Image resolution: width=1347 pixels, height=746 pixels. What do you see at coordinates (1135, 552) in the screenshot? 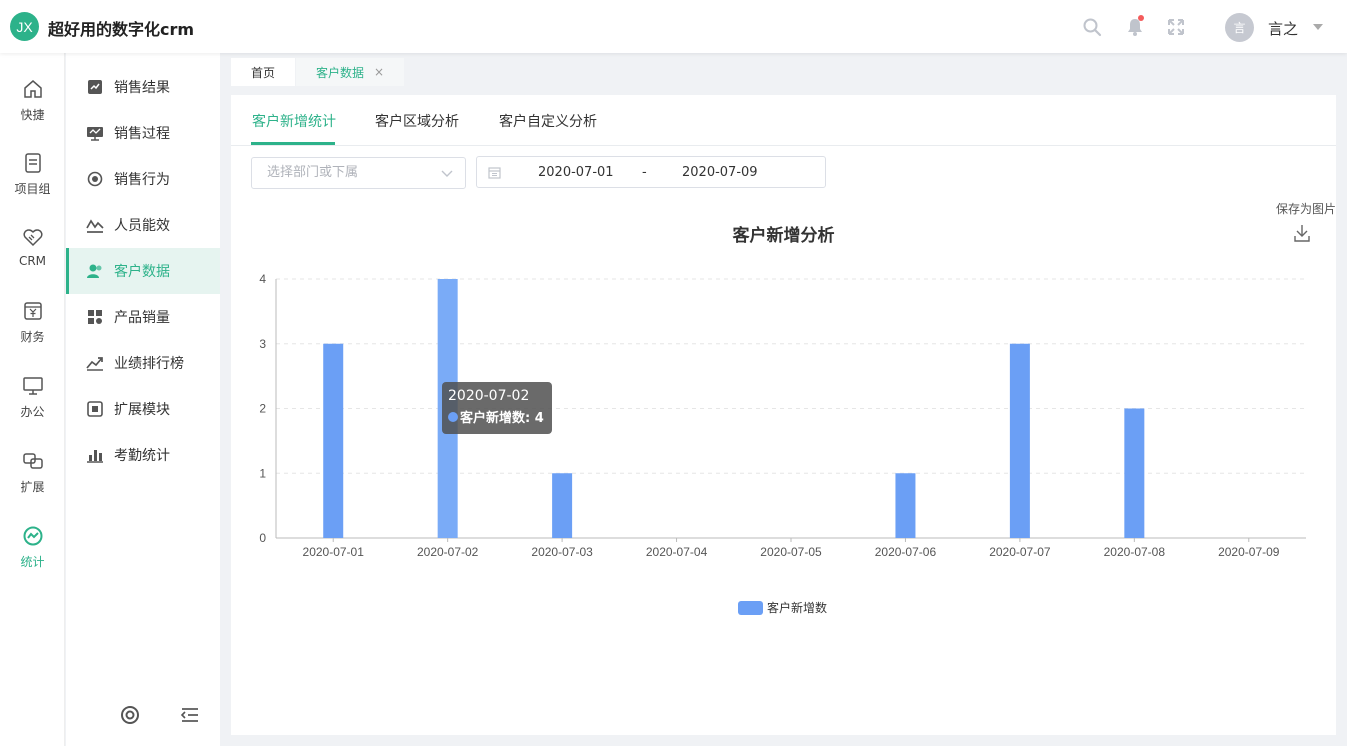
I see `x-tick-label: 2020-07-08` at bounding box center [1135, 552].